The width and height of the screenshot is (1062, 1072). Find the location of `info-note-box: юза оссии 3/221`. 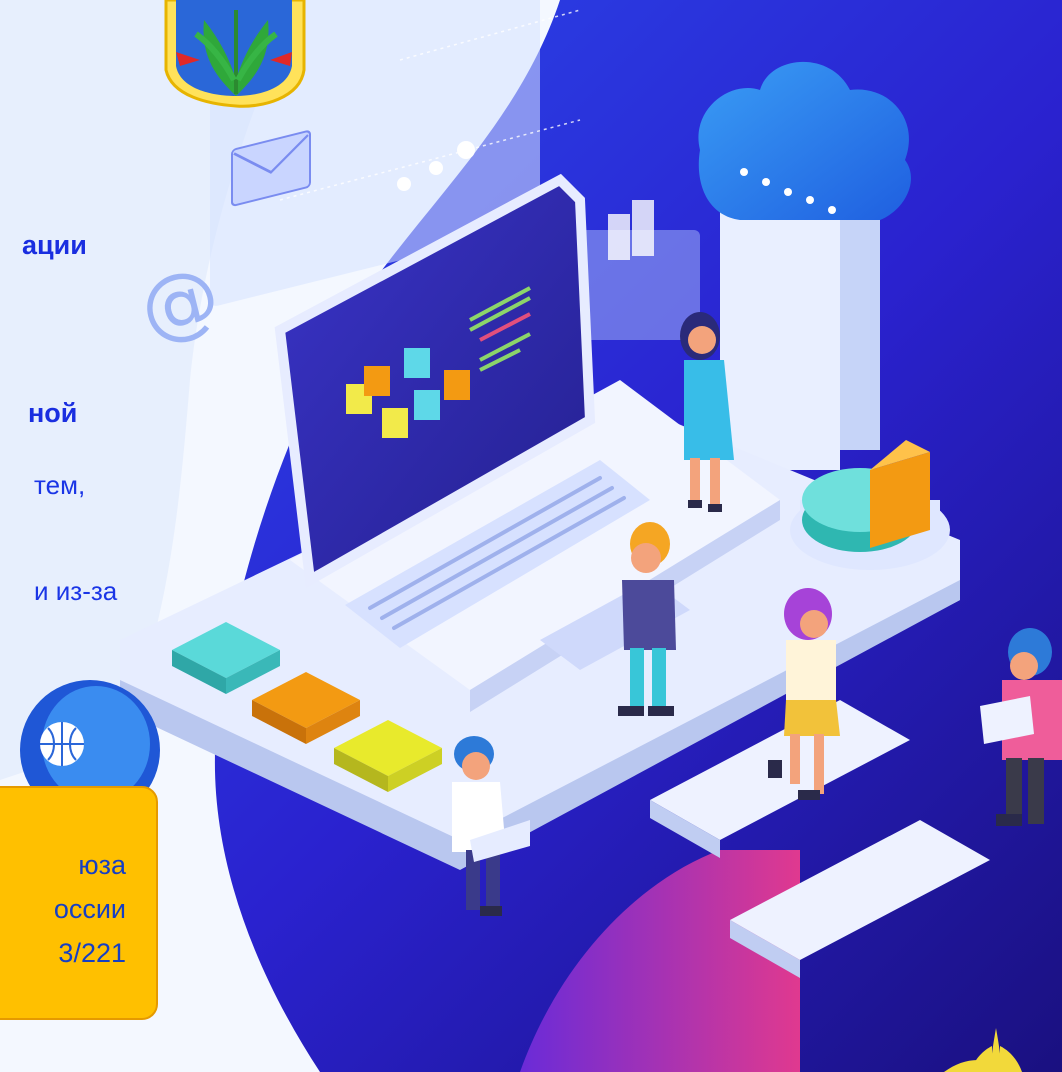

info-note-box: юза оссии 3/221 is located at coordinates (79, 903).